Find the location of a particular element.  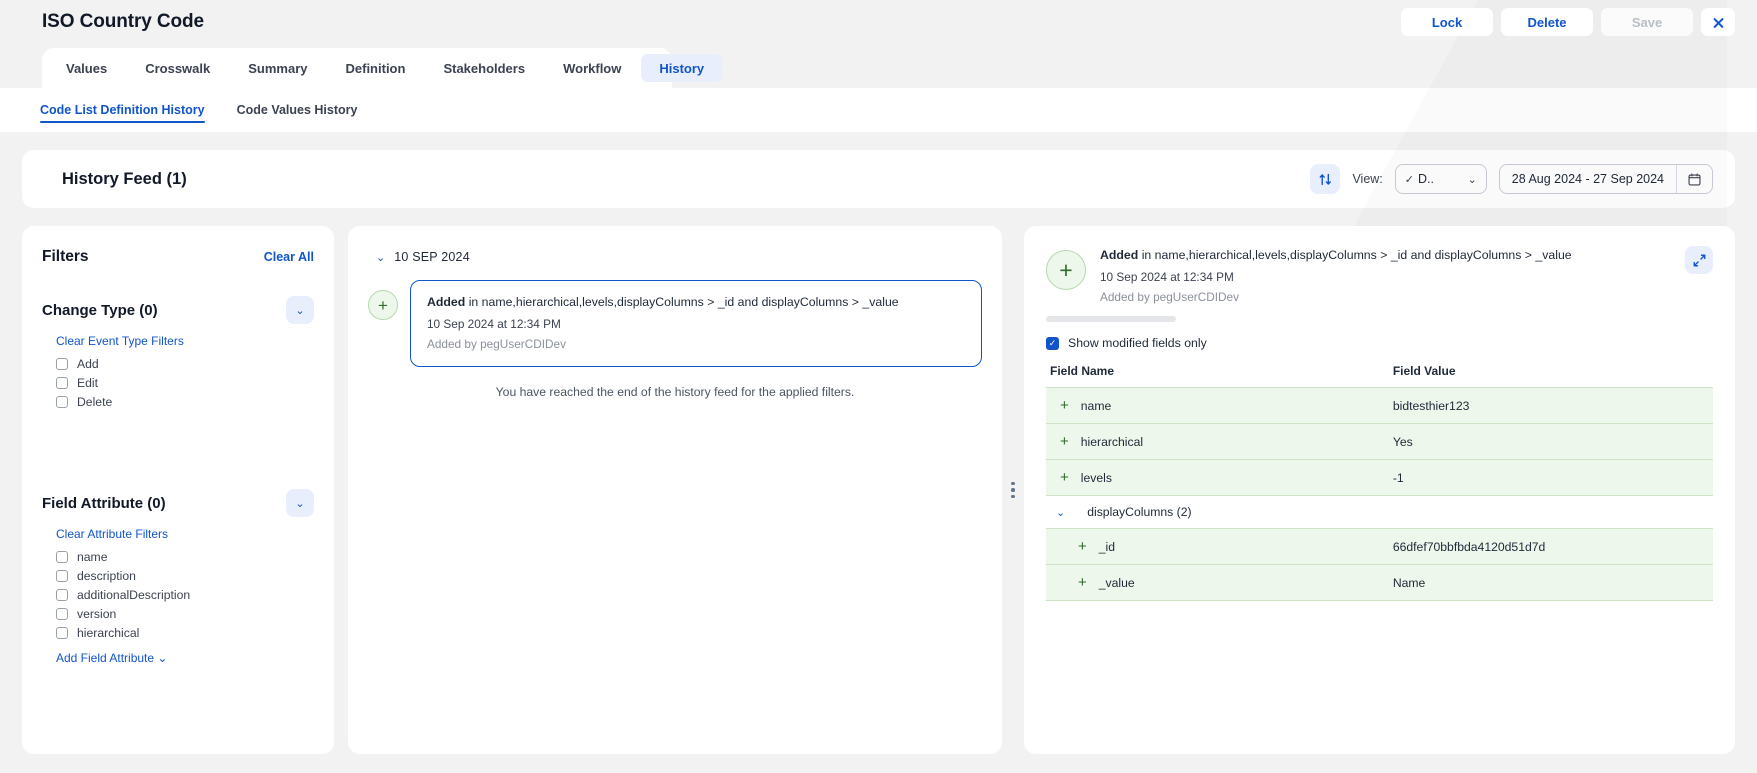

tab-values: Values is located at coordinates (86, 68).